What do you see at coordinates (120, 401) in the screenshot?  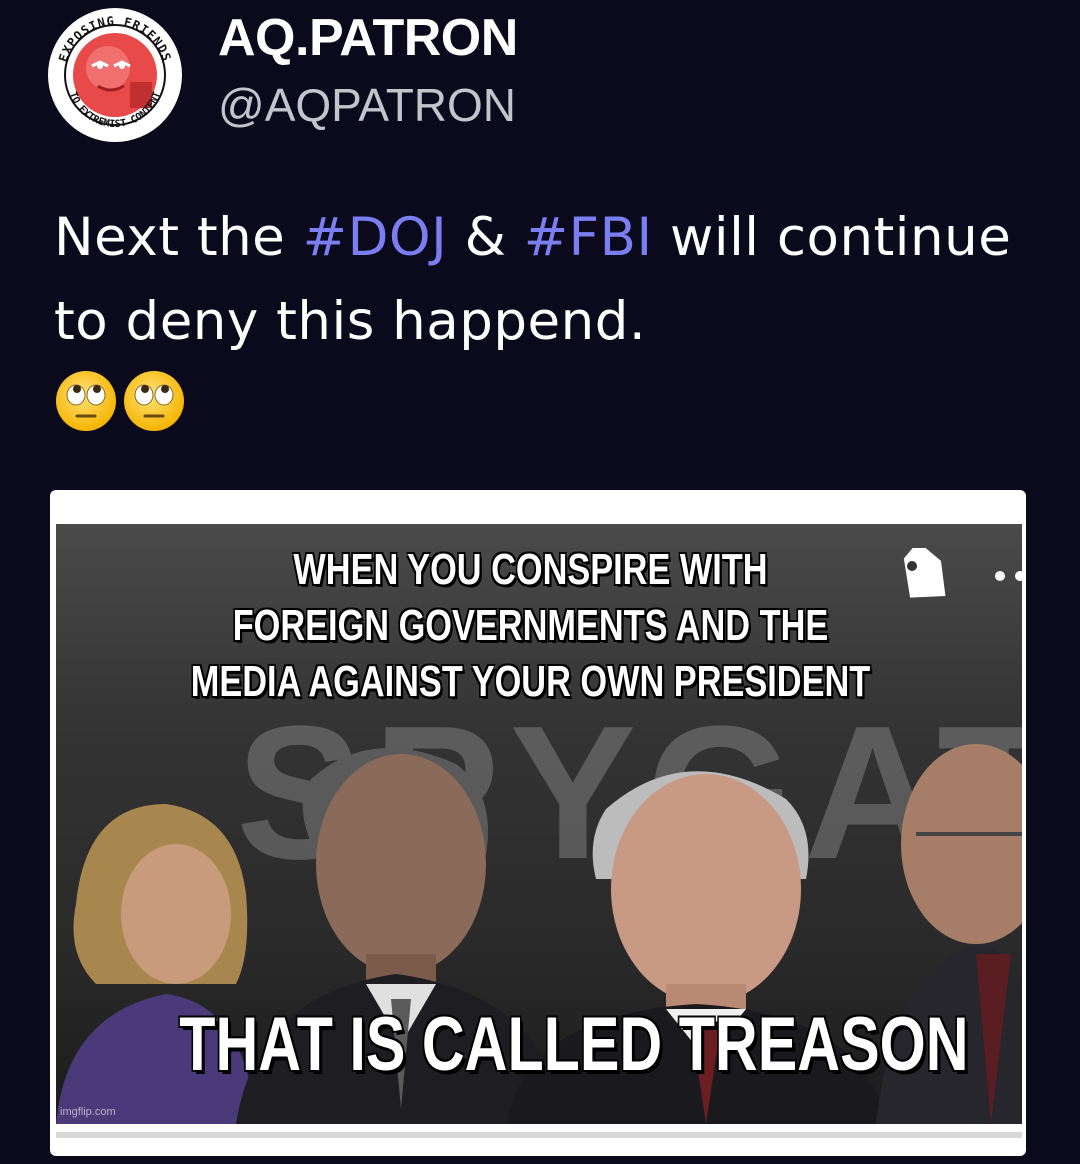 I see `emoji-row` at bounding box center [120, 401].